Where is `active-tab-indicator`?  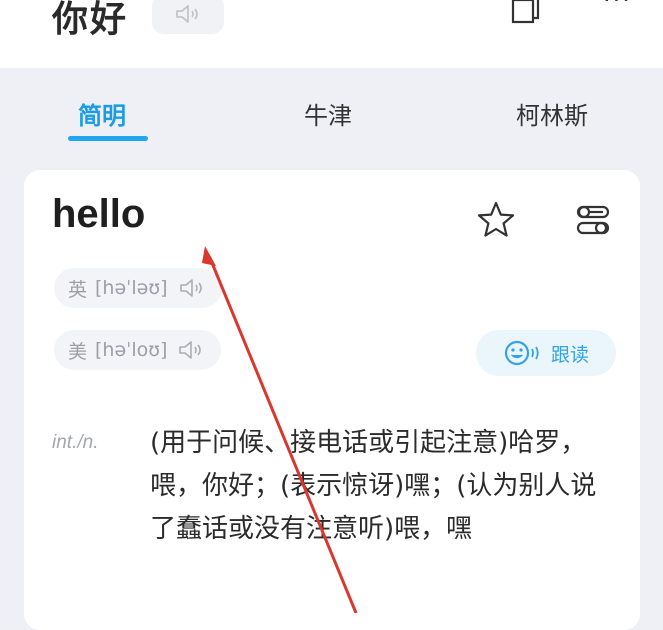
active-tab-indicator is located at coordinates (108, 138).